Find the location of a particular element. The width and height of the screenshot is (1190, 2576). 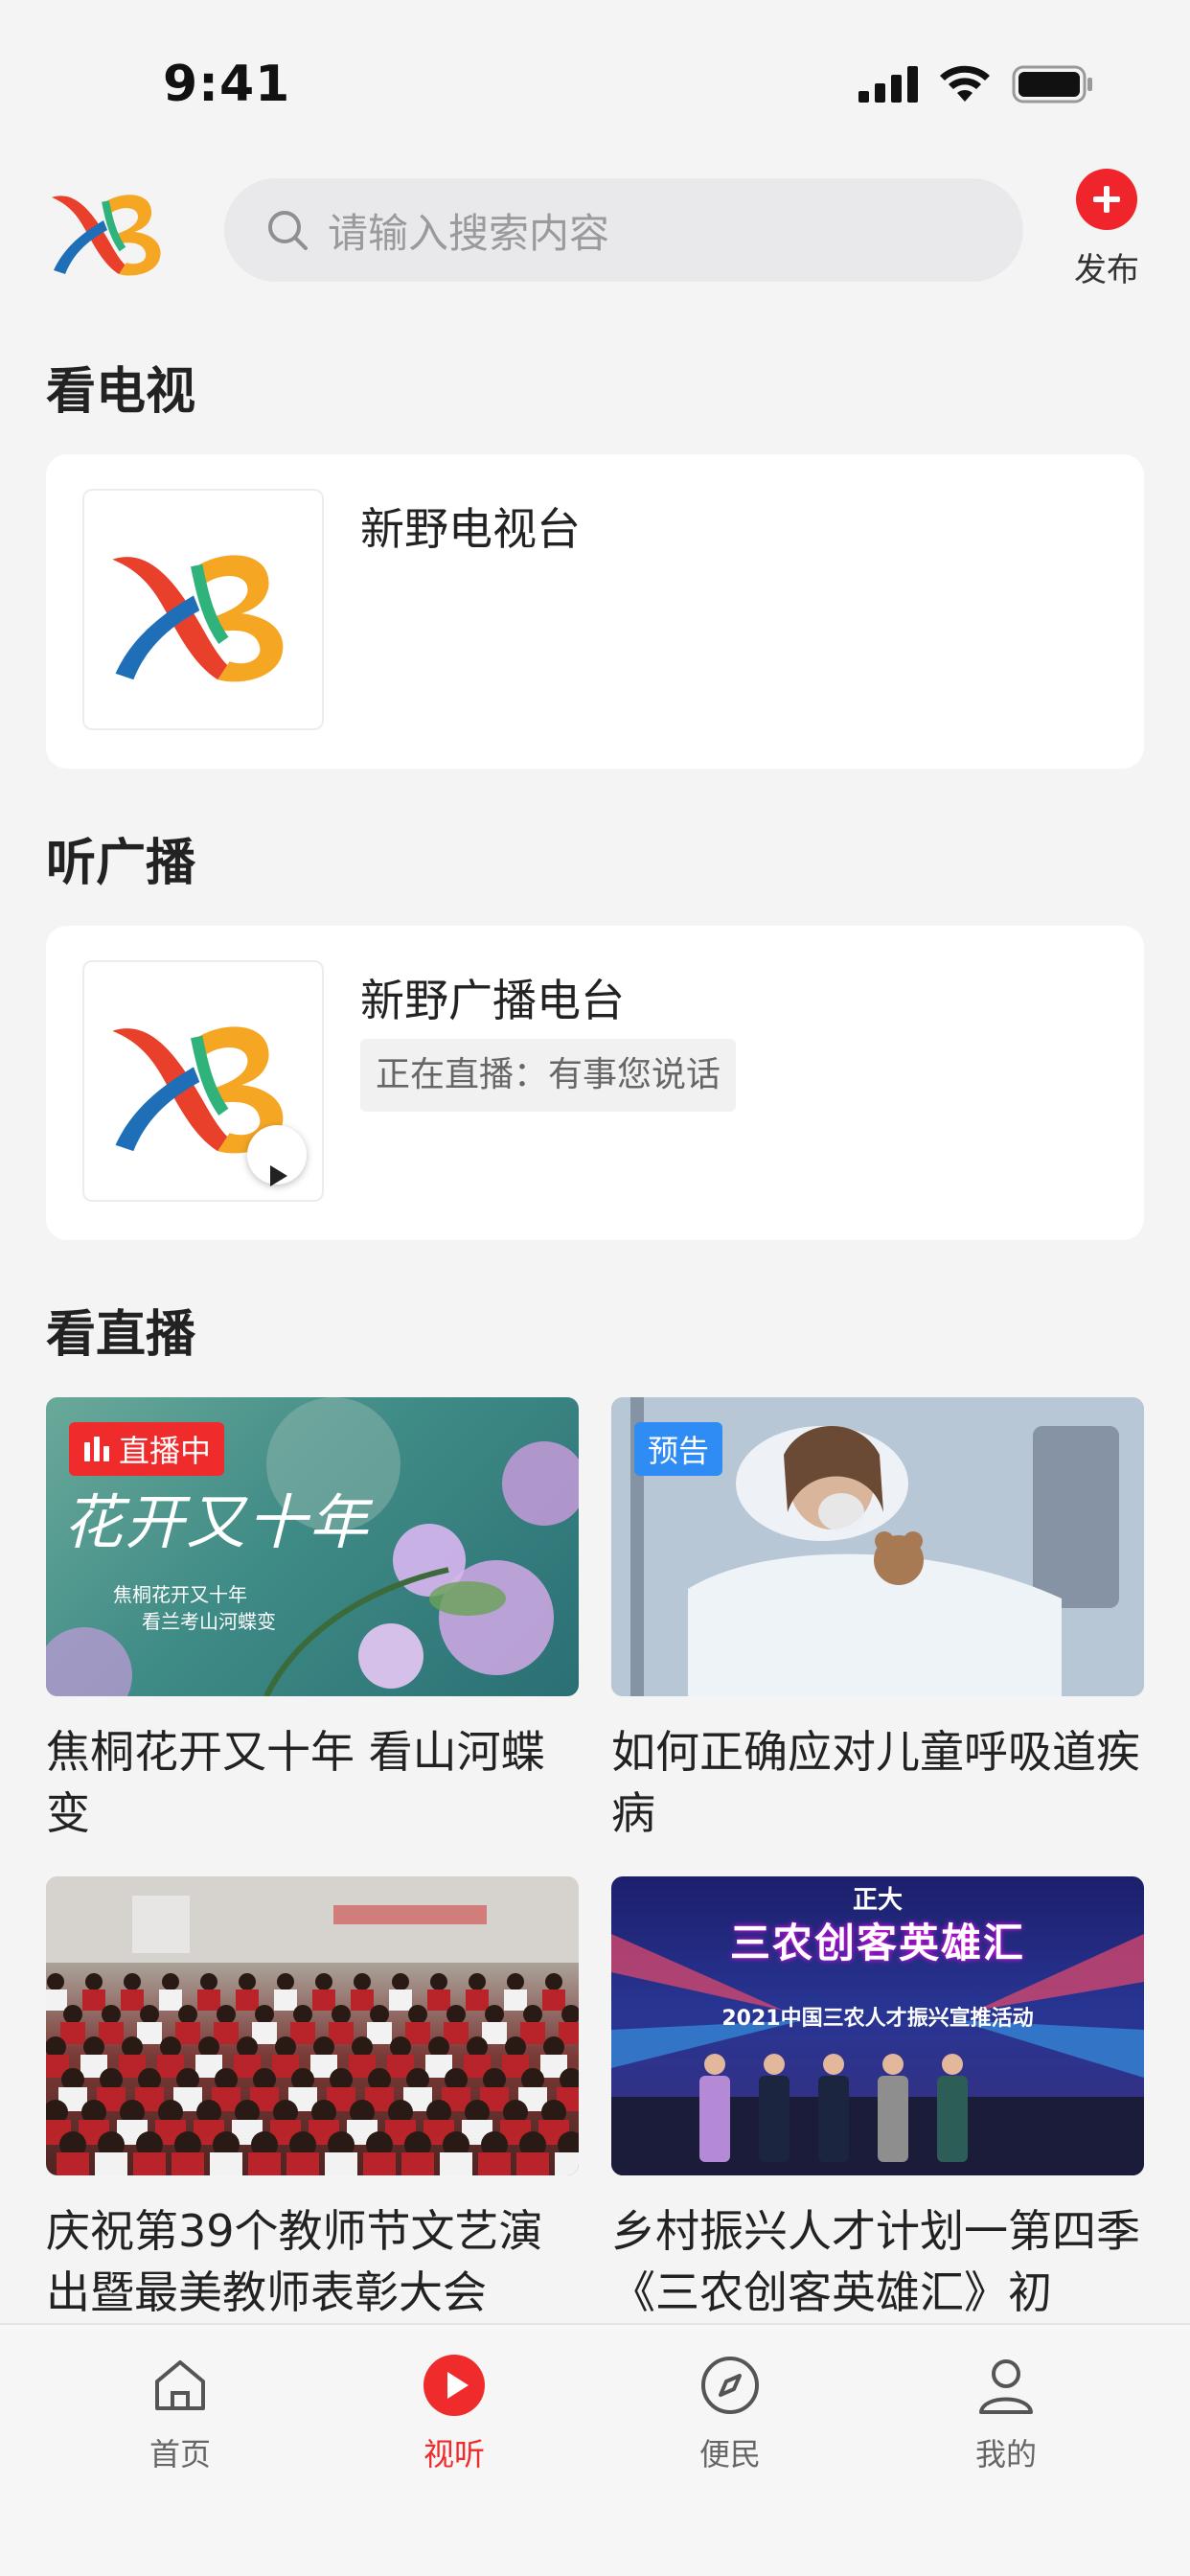

live-bars-icon is located at coordinates (97, 1449).